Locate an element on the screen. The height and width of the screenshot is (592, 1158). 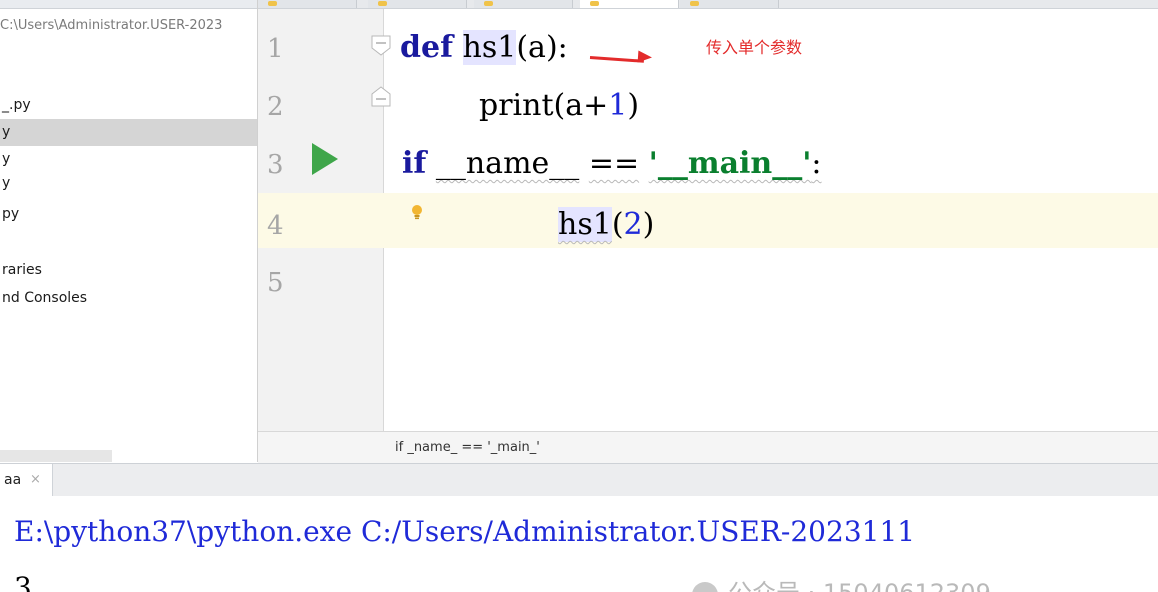
line-number: 5 is located at coordinates (275, 283).